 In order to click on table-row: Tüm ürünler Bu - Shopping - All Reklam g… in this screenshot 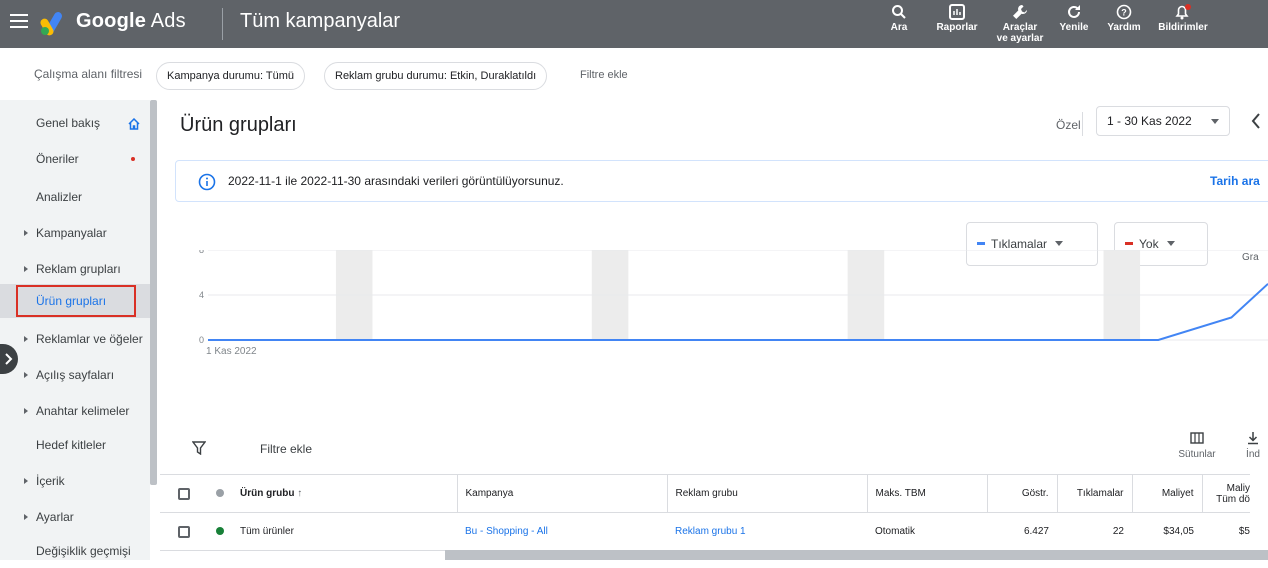, I will do `click(705, 532)`.